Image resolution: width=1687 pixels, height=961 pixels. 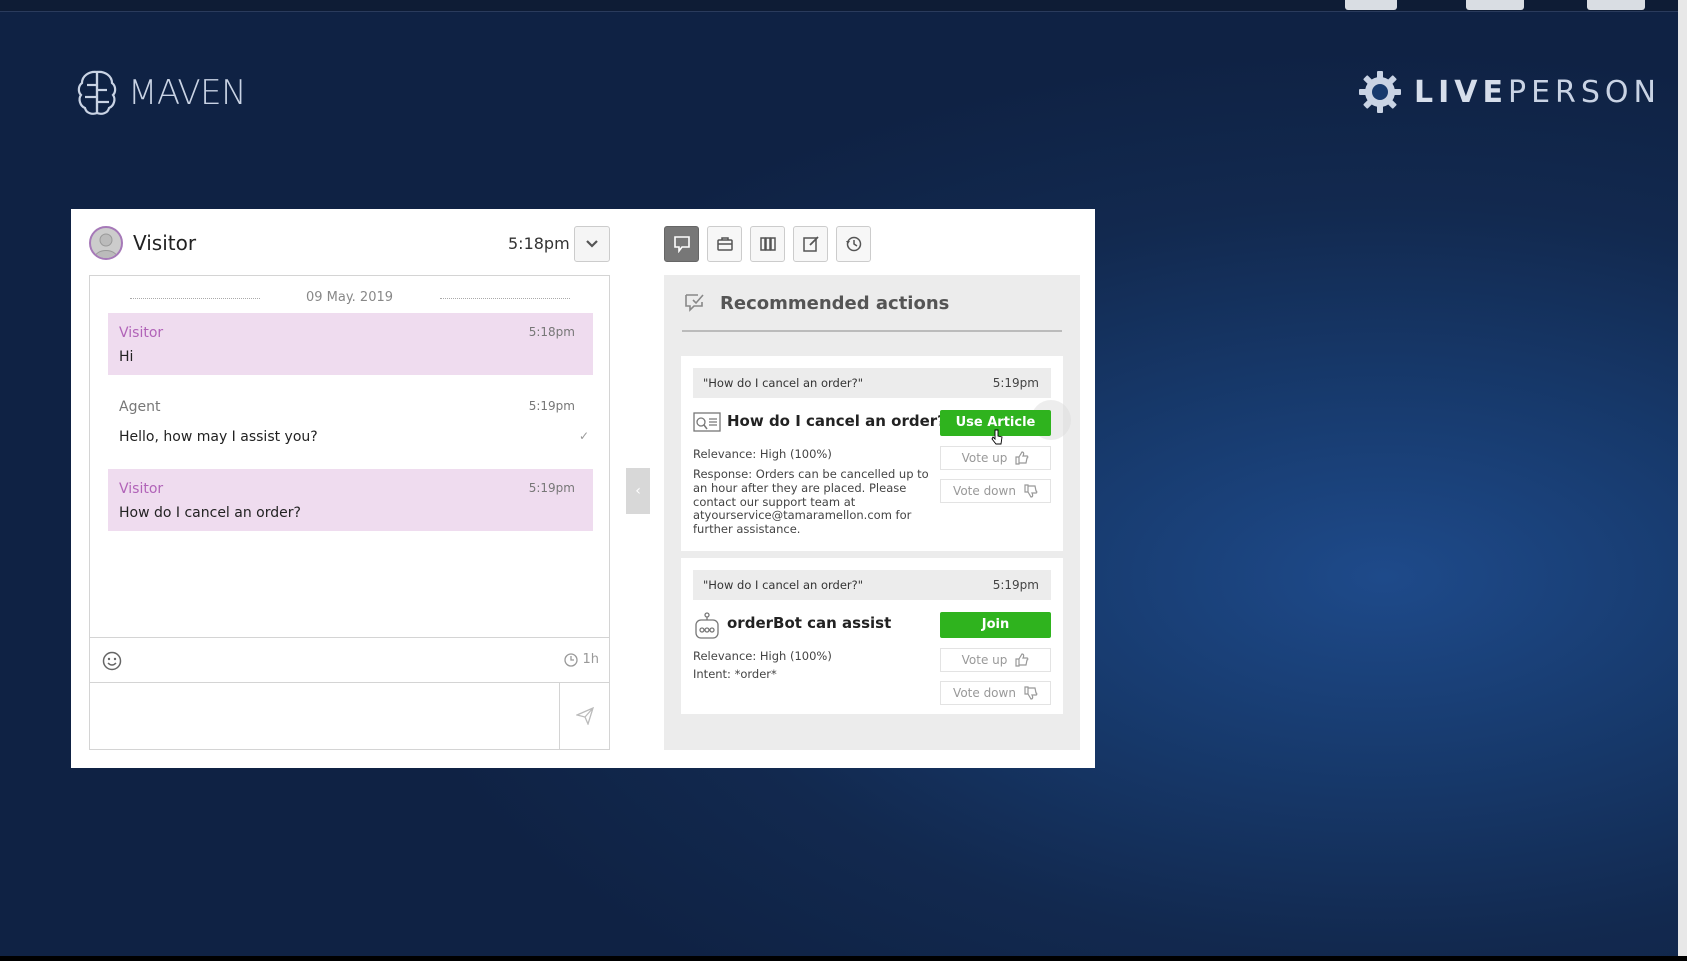 I want to click on message-visitor: Visitor 5:19pm How do I cancel an order?, so click(x=350, y=500).